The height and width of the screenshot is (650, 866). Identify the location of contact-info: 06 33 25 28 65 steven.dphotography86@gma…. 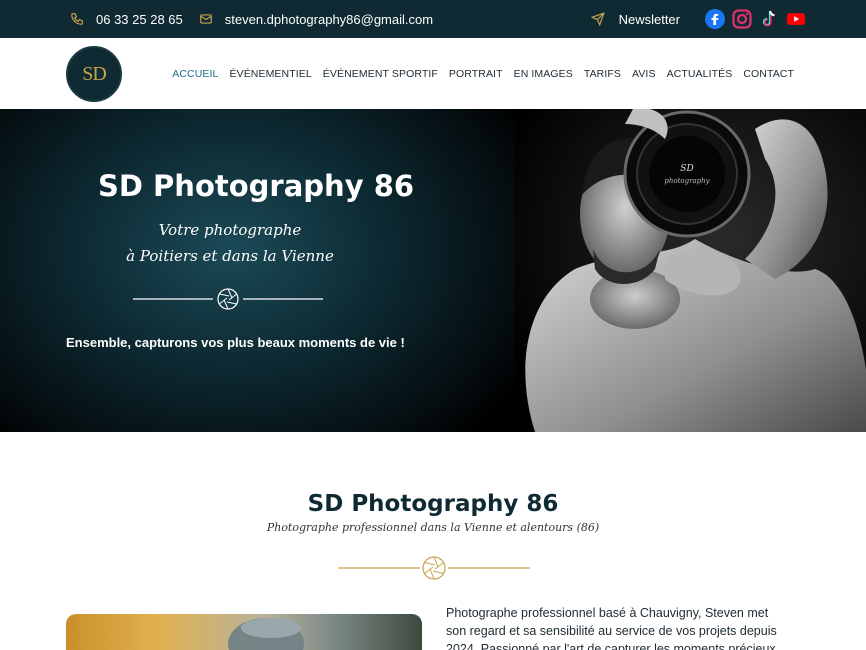
(259, 19).